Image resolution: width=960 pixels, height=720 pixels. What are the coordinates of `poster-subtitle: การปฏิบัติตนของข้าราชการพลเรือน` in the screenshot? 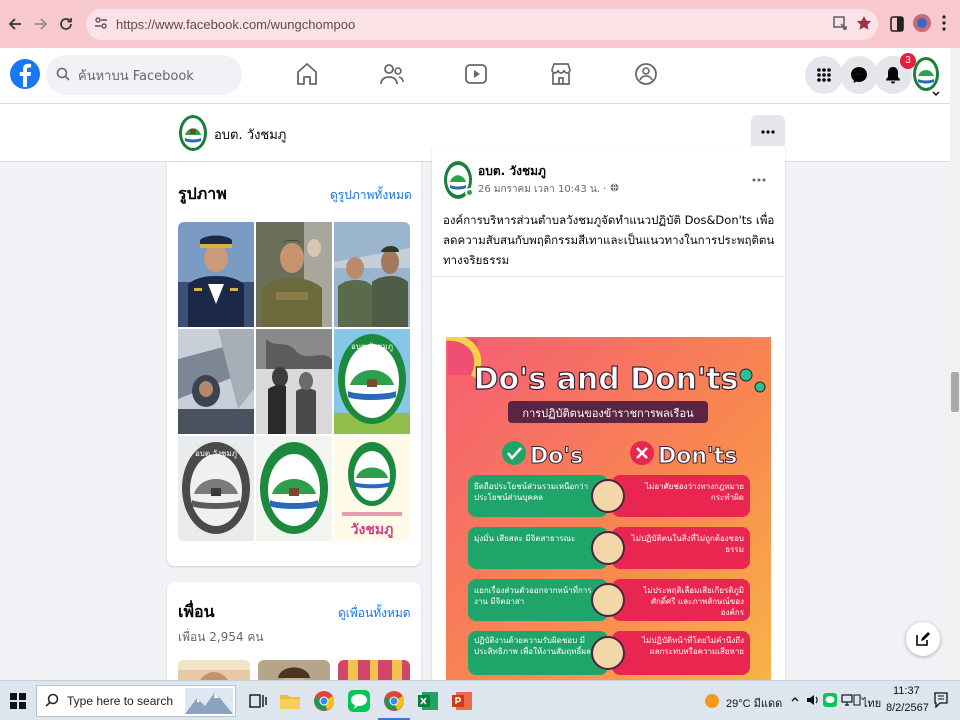 It's located at (608, 413).